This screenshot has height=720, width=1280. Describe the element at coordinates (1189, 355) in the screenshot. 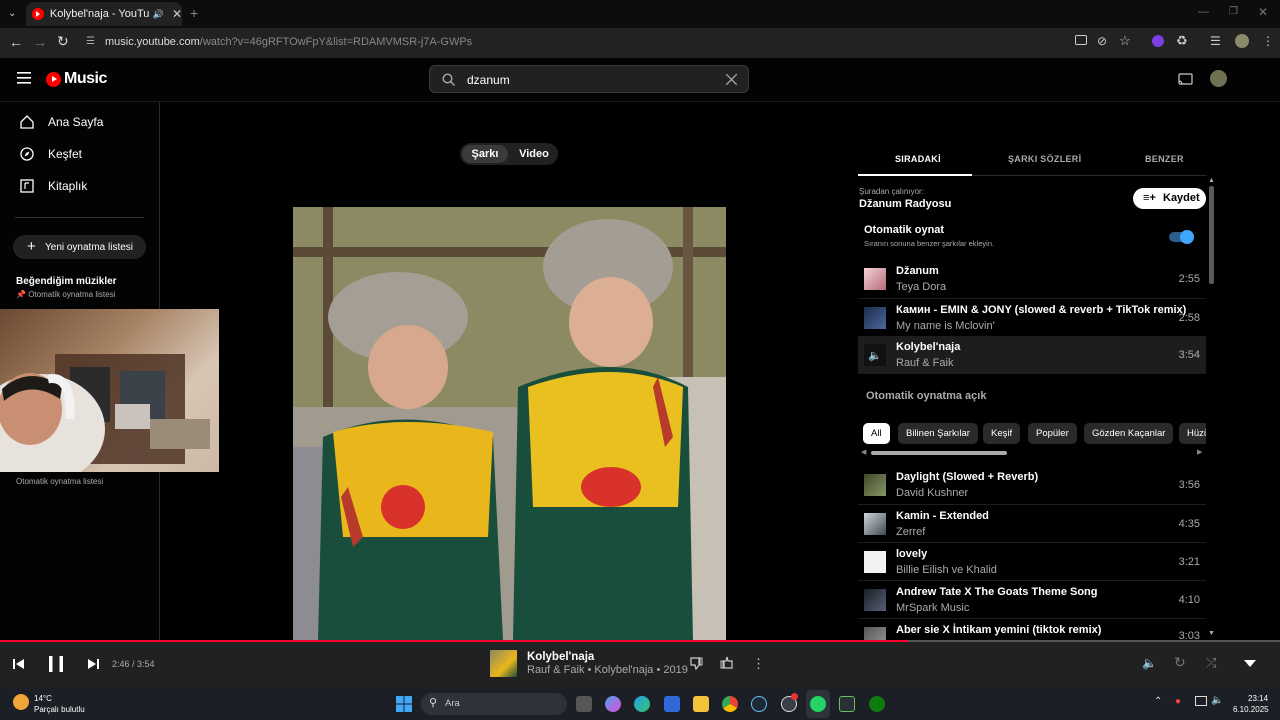

I see `queue-duration: 3:54` at that location.